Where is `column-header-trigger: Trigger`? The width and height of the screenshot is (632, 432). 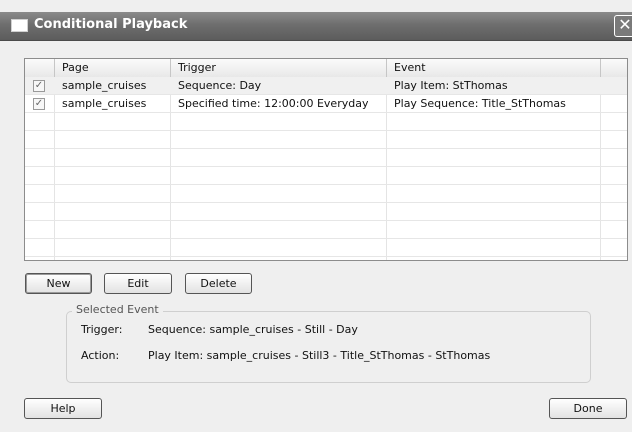
column-header-trigger: Trigger is located at coordinates (279, 68).